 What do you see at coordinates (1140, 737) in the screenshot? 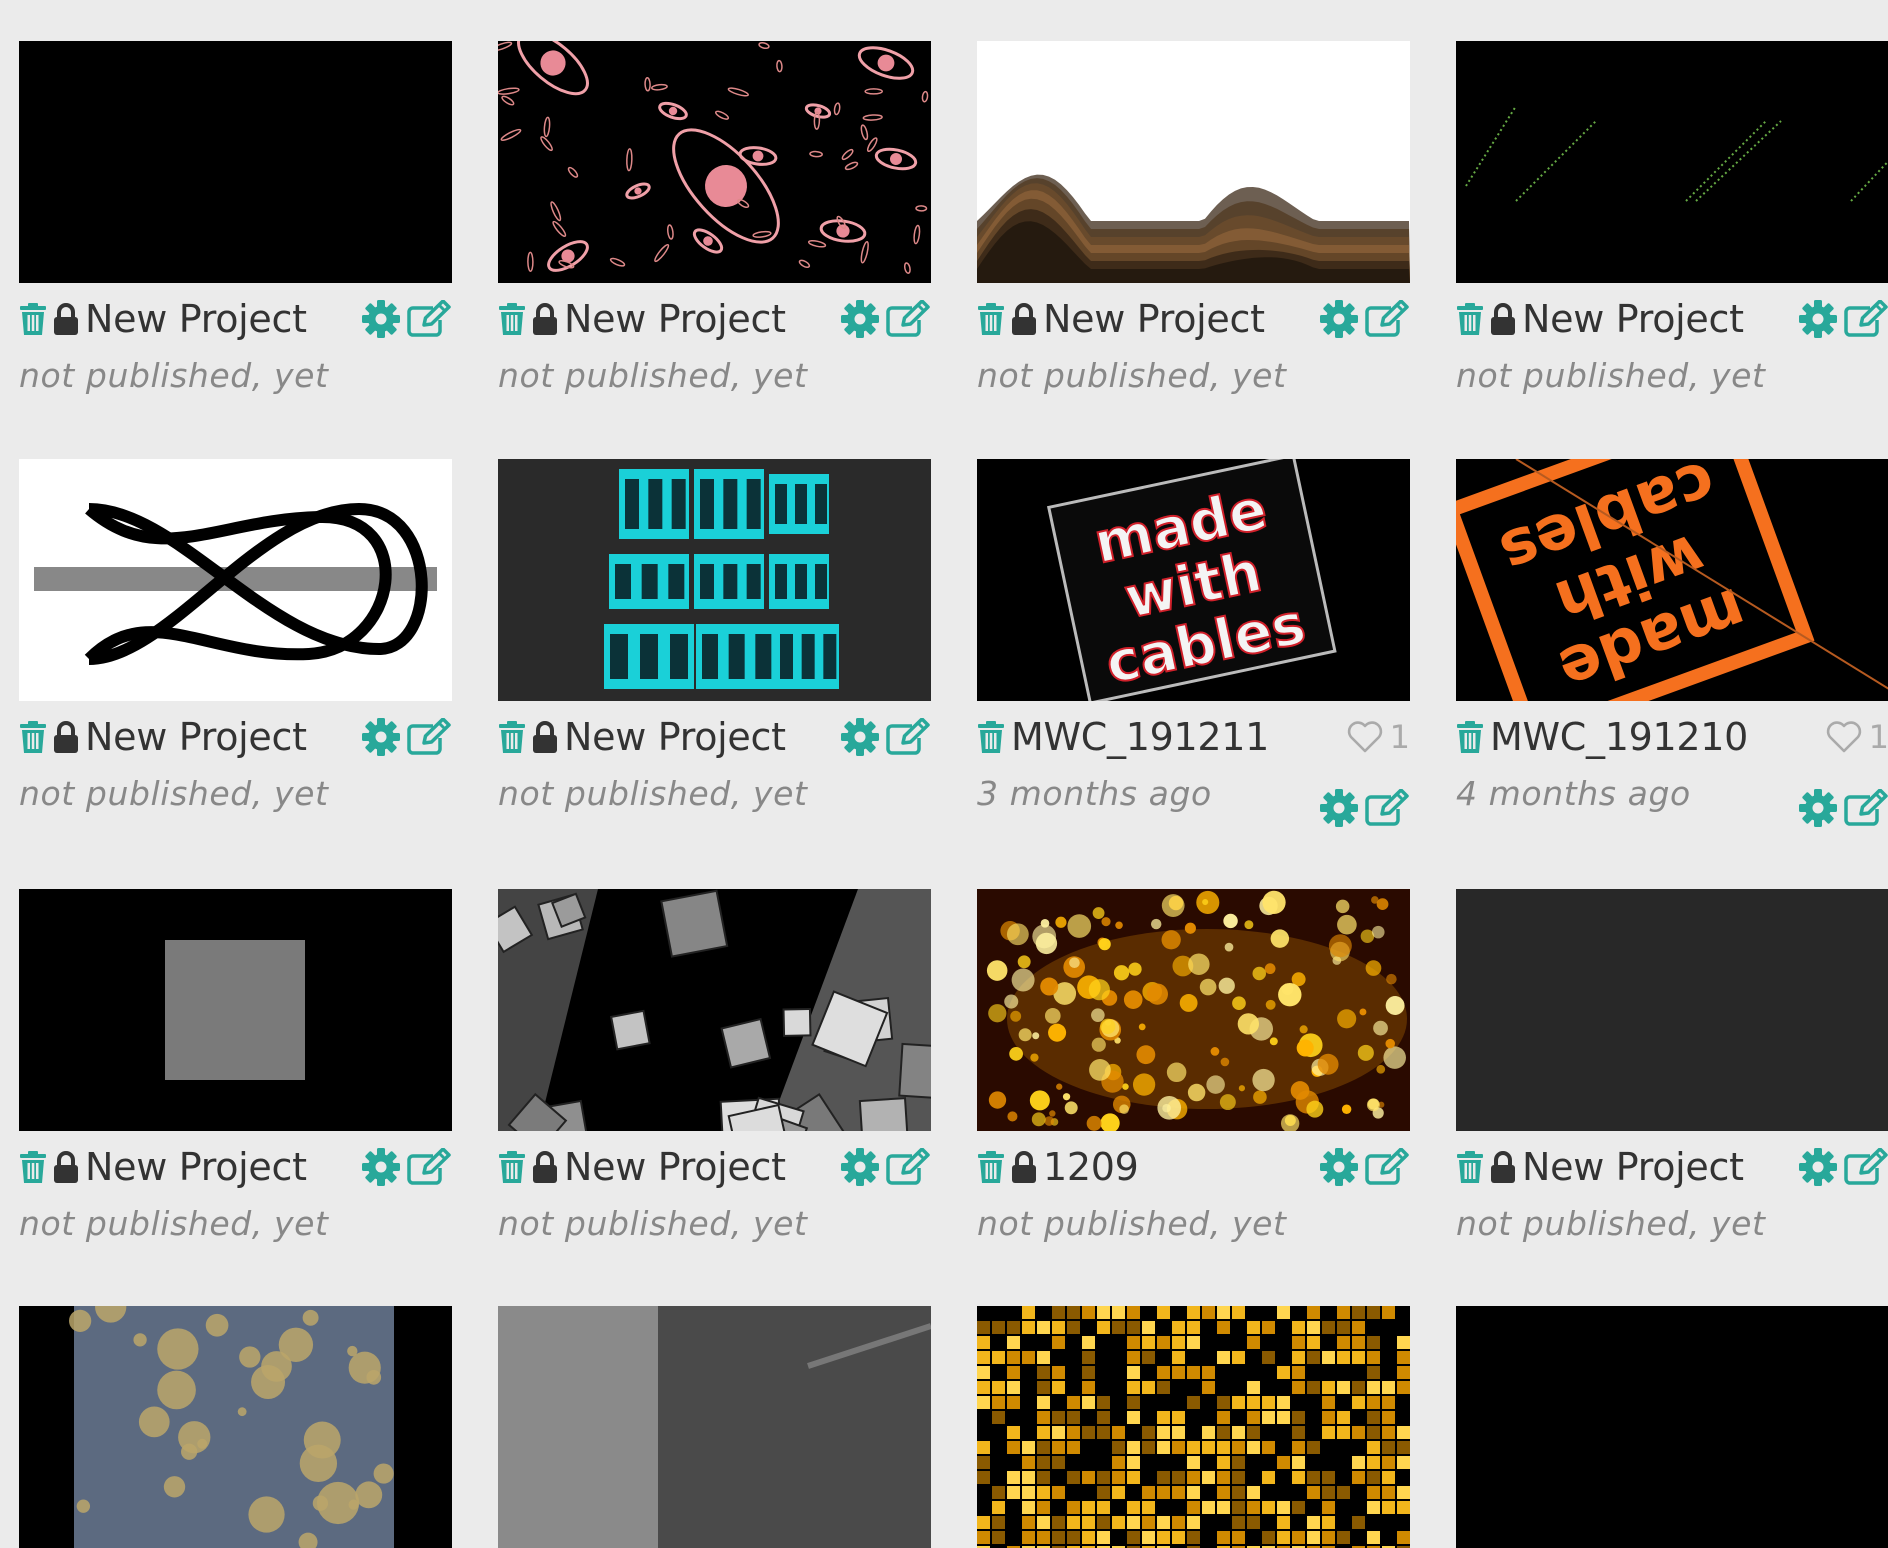
I see `project-title: MWC_191211` at bounding box center [1140, 737].